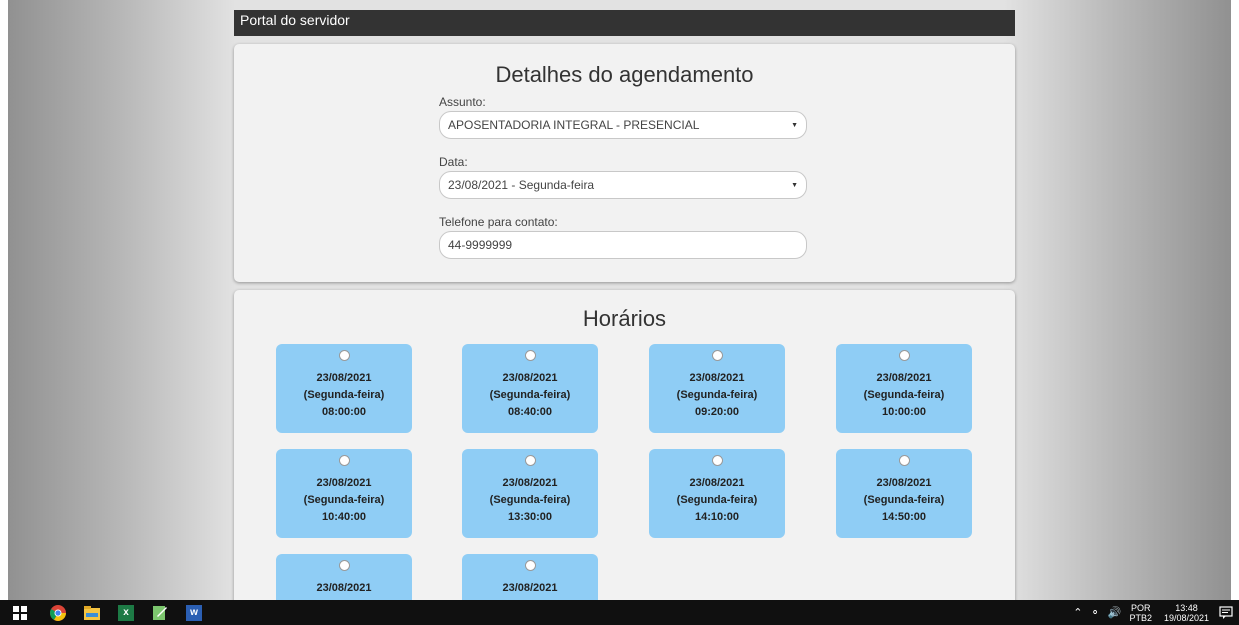 This screenshot has width=1239, height=625. Describe the element at coordinates (904, 412) in the screenshot. I see `slot-time: 10:00:00` at that location.